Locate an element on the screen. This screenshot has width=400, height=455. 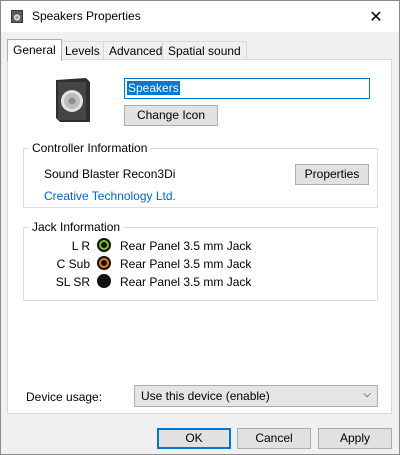
jack-channel-label: C Sub is located at coordinates (73, 264).